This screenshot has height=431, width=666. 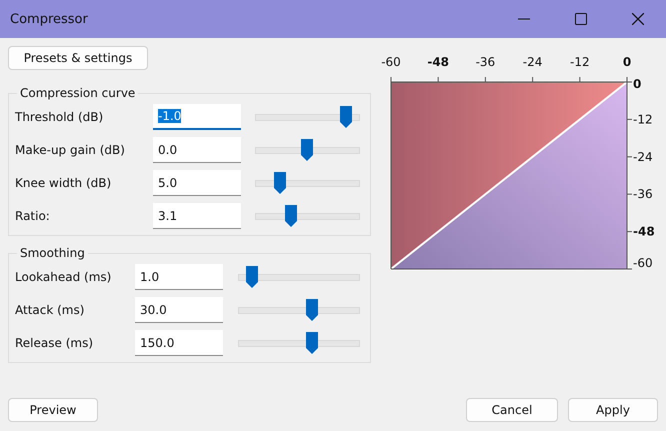 What do you see at coordinates (70, 150) in the screenshot?
I see `field-label: Make-up gain (dB)` at bounding box center [70, 150].